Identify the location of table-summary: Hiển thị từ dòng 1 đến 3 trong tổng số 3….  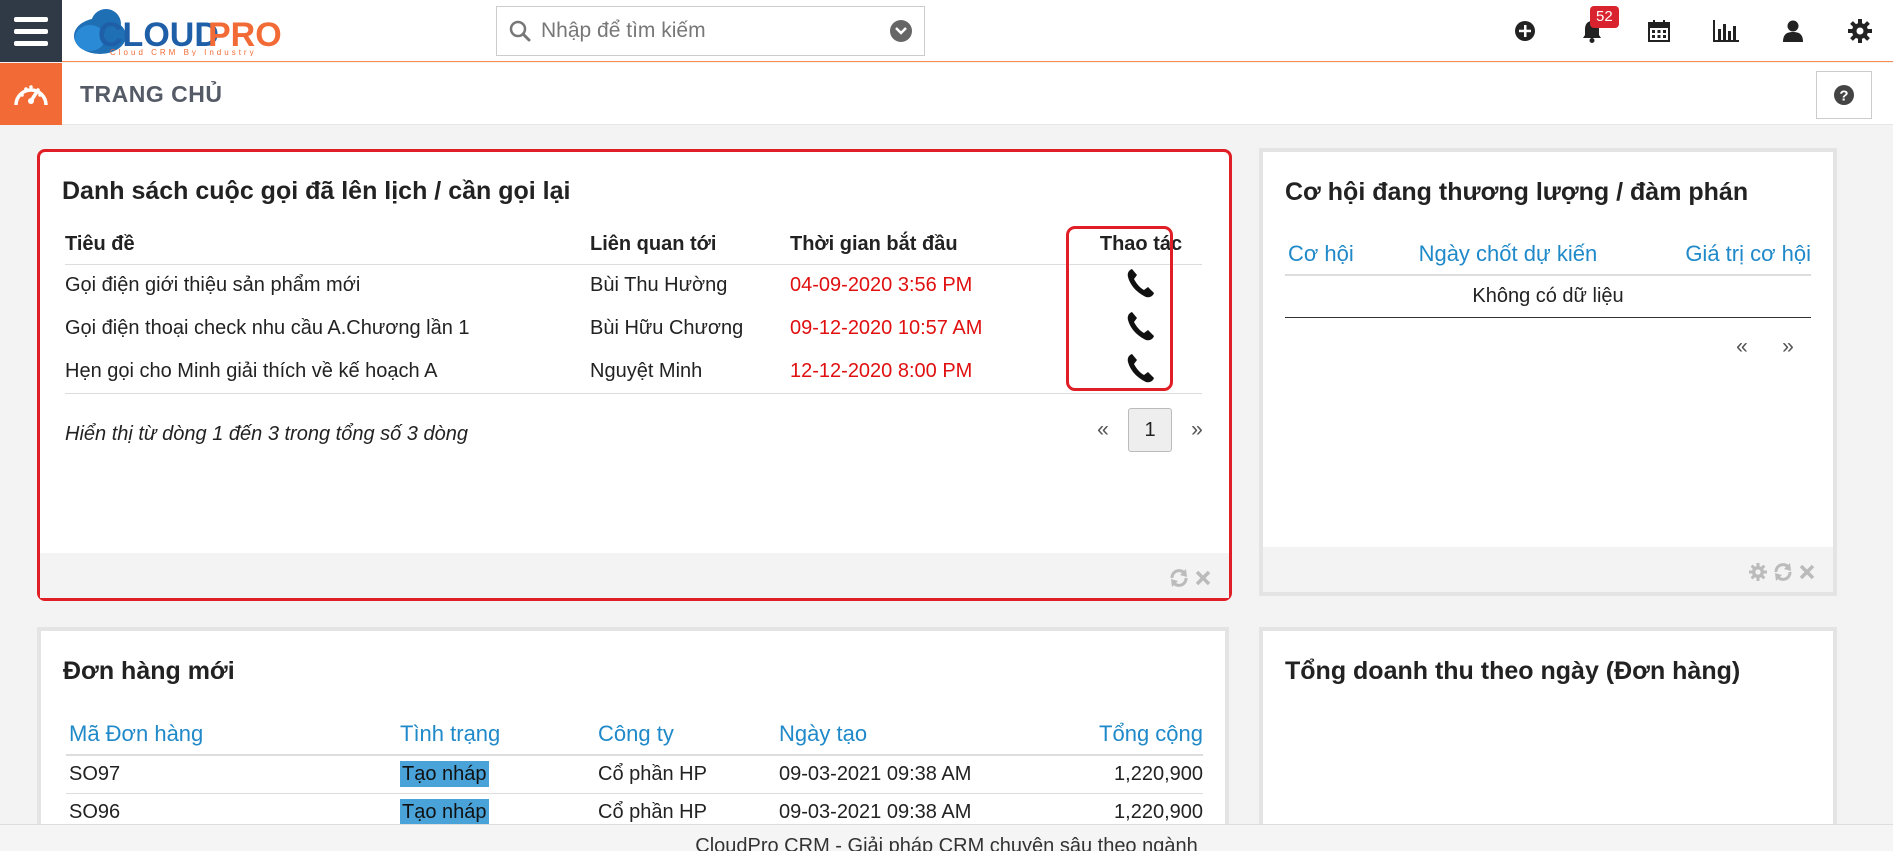
(266, 434).